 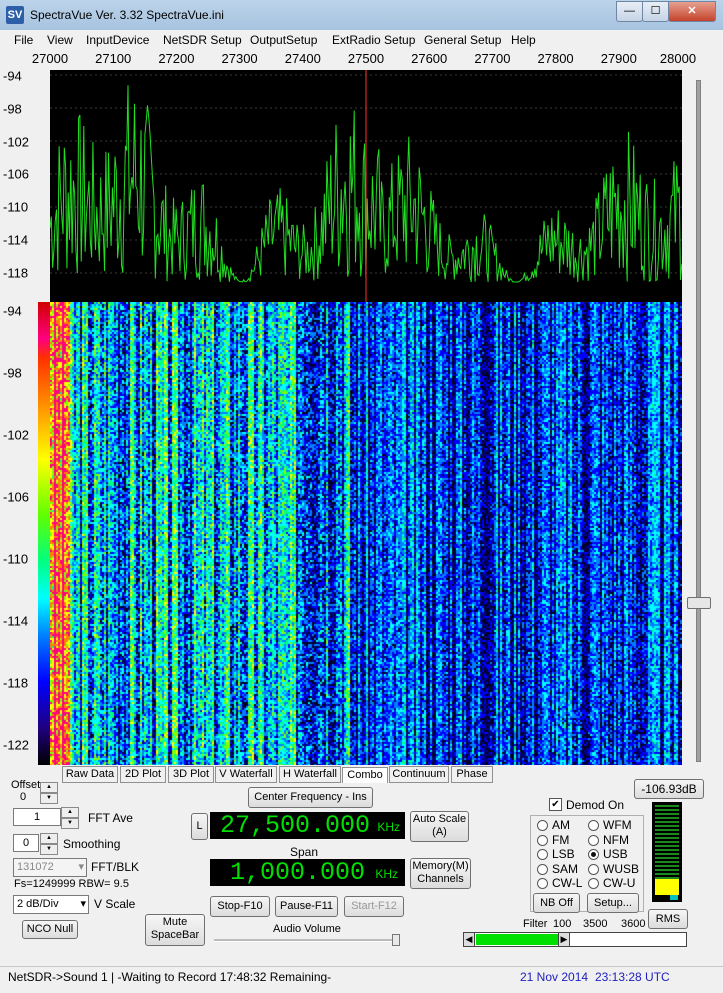 I want to click on gain-slider-thumb, so click(x=699, y=603).